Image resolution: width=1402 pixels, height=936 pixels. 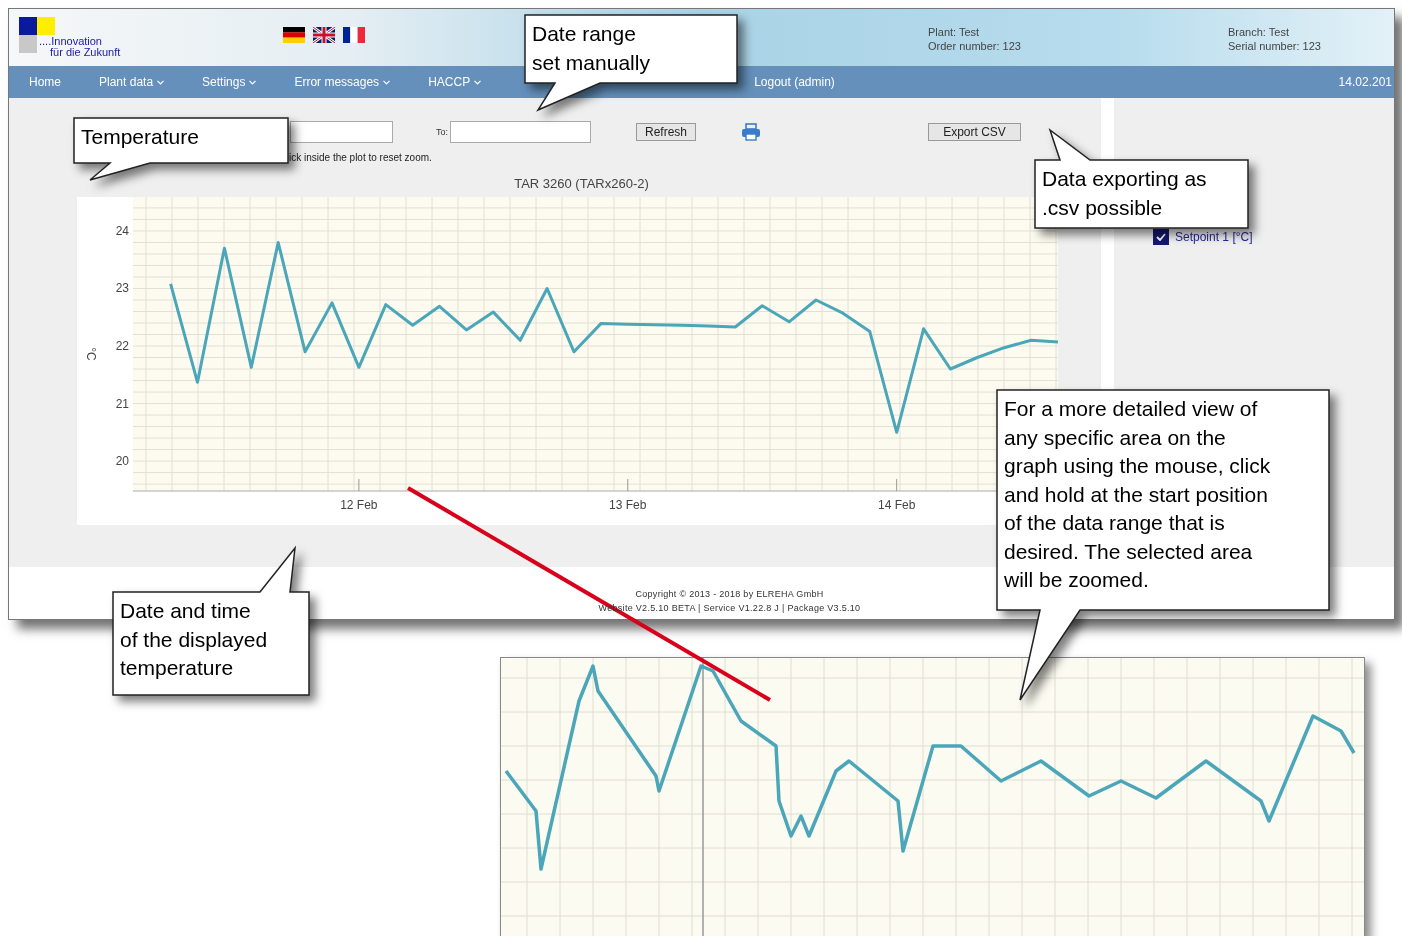 I want to click on y-tick-label: 20, so click(x=122, y=461).